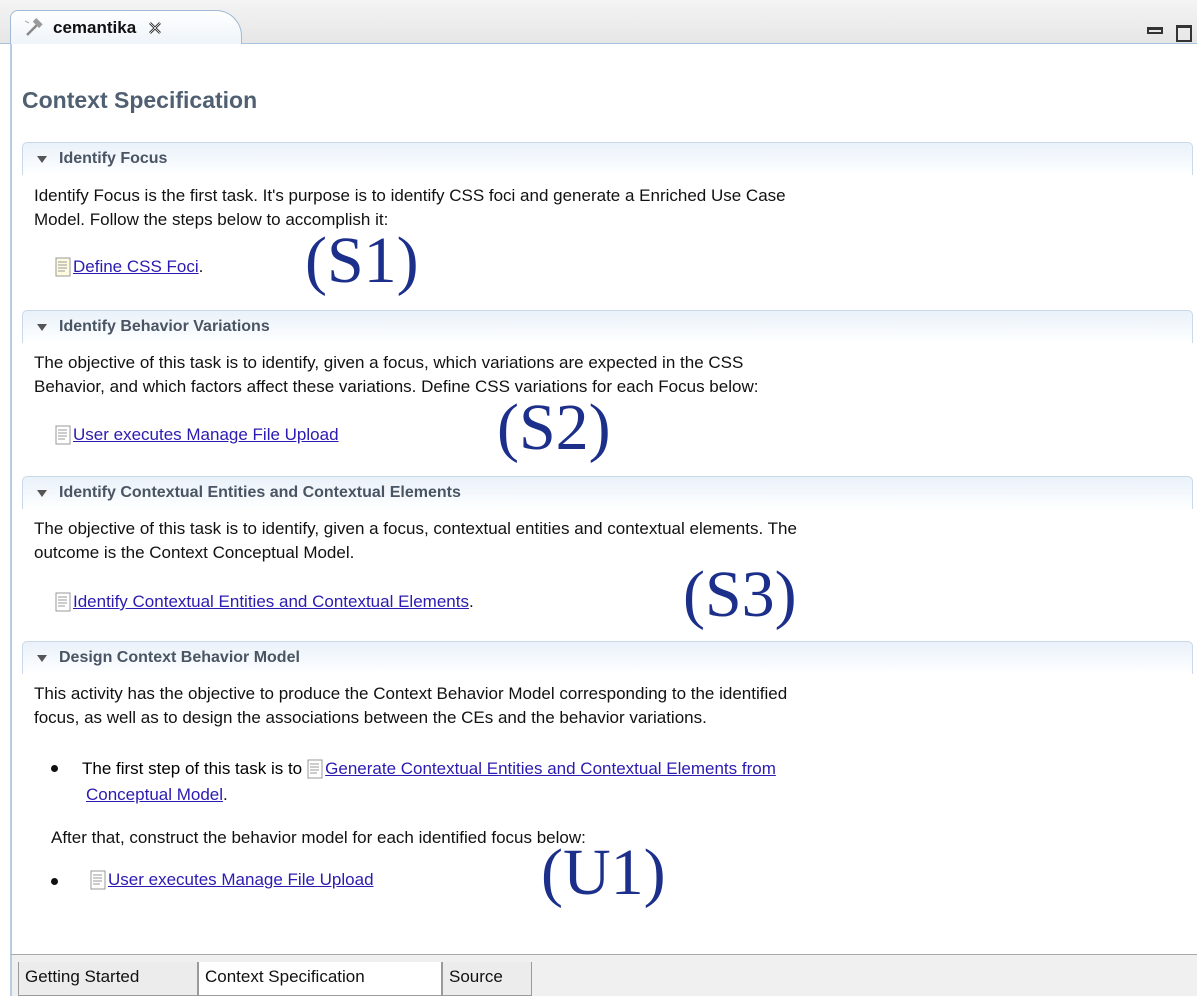 This screenshot has width=1197, height=996. Describe the element at coordinates (320, 979) in the screenshot. I see `tab-context-specification: Context Specification` at that location.